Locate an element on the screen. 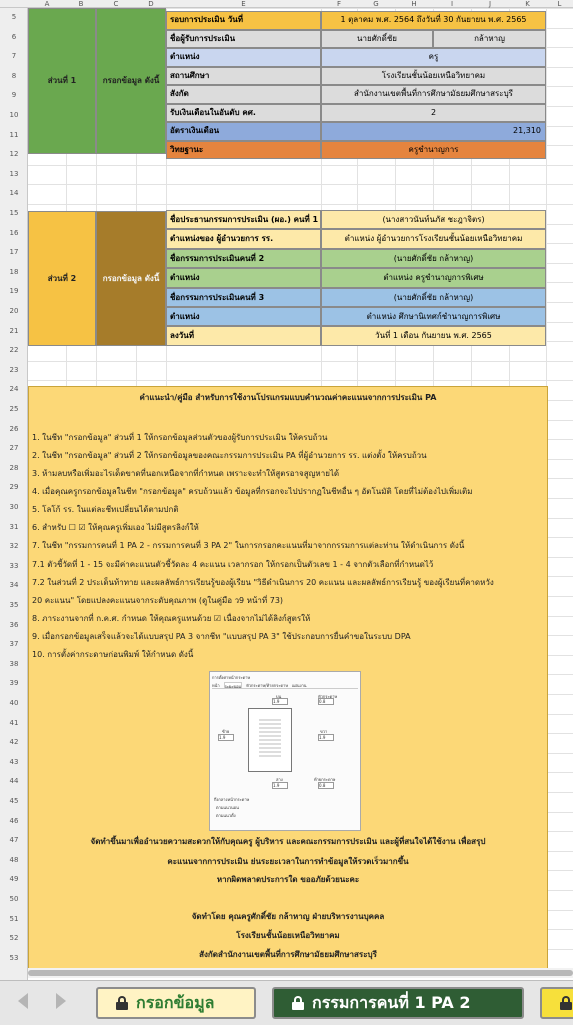 The image size is (573, 1025). sheet-tab-fill-data: กรอกข้อมูล is located at coordinates (176, 1003).